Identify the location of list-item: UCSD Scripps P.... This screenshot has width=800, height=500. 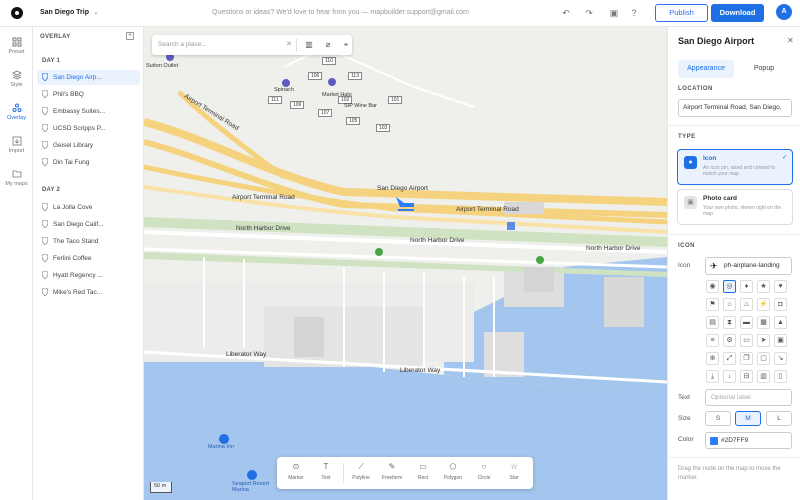
(88, 128).